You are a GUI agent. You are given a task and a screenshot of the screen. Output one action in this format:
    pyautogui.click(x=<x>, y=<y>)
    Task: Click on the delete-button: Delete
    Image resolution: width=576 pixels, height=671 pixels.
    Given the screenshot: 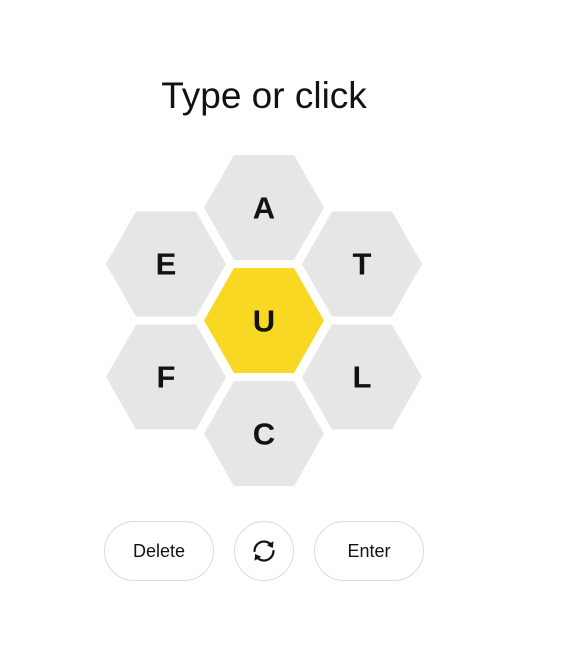 What is the action you would take?
    pyautogui.click(x=159, y=551)
    